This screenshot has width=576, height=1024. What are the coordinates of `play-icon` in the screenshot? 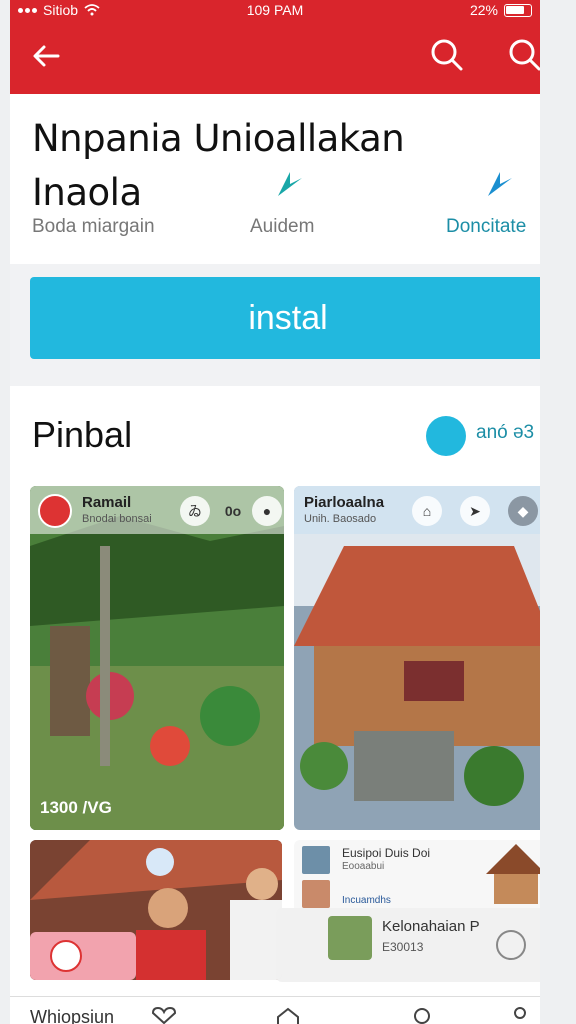 It's located at (511, 945).